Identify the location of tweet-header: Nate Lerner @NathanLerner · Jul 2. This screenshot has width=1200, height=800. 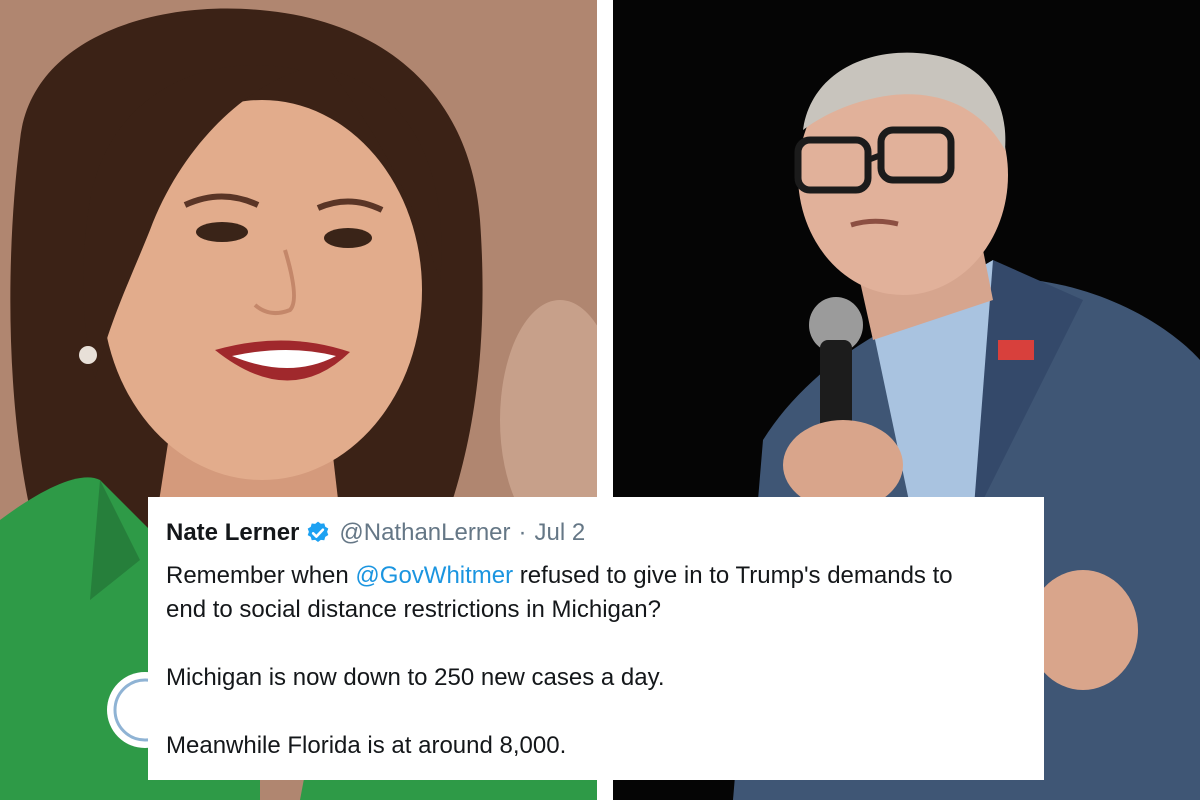
(605, 533).